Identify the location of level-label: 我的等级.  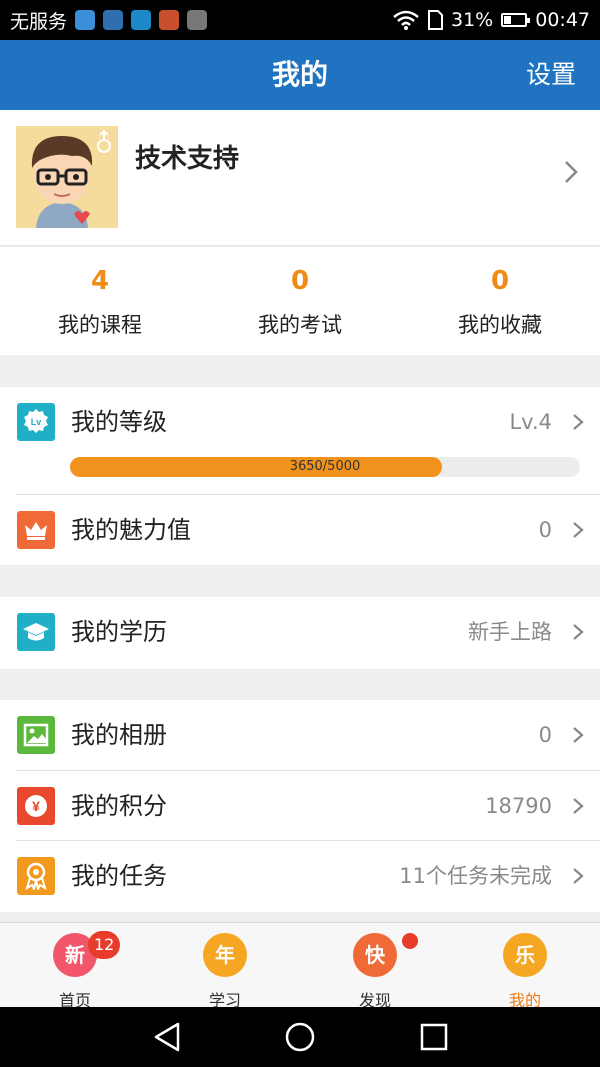
(119, 422).